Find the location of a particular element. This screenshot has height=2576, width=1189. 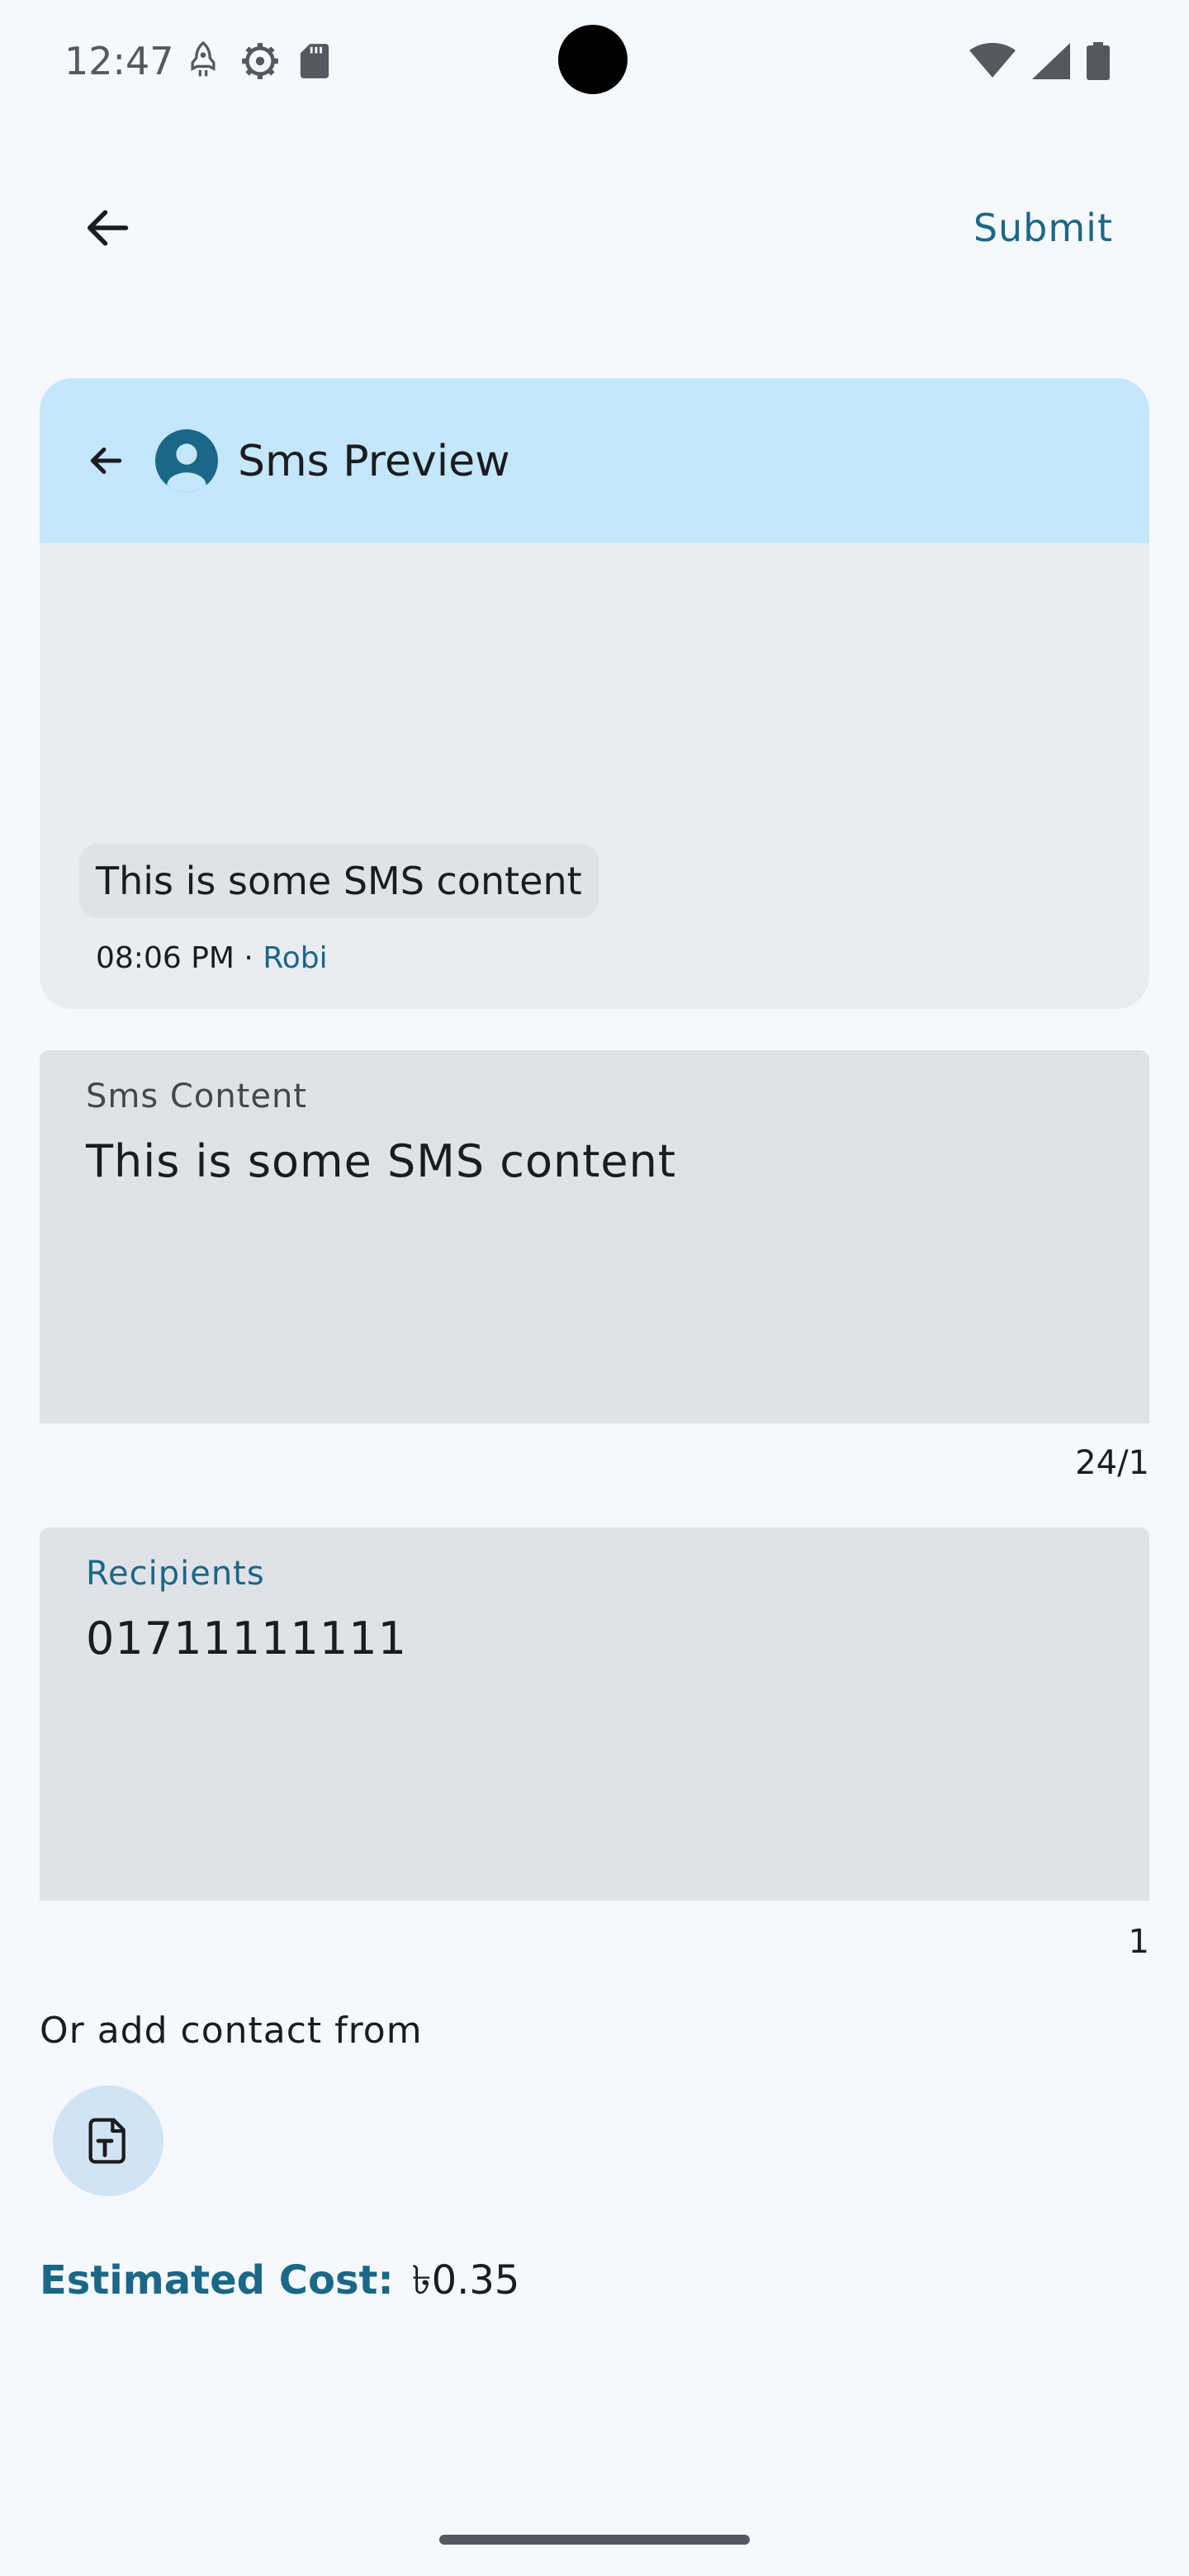

sd-card-icon is located at coordinates (314, 61).